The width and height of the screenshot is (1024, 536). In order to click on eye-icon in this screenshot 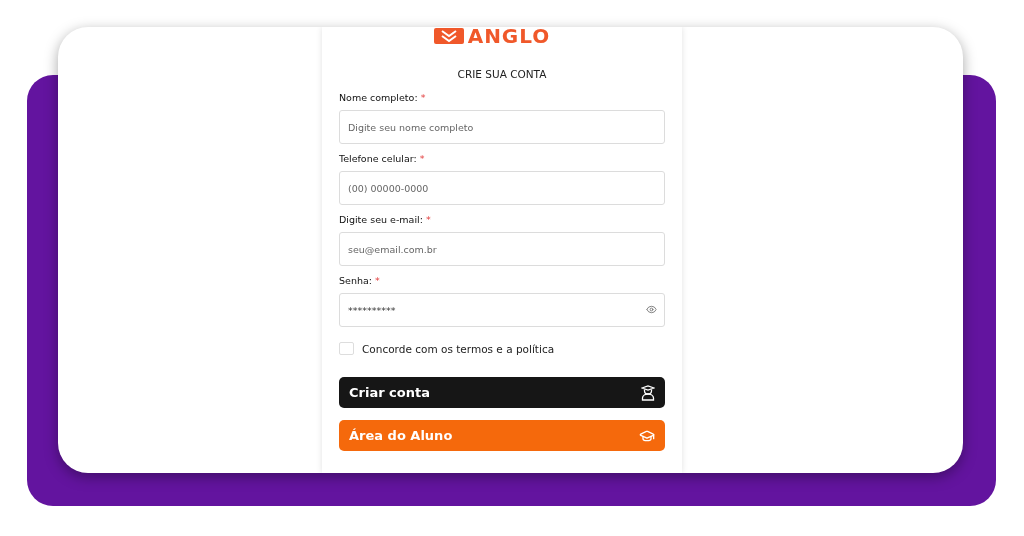, I will do `click(651, 309)`.